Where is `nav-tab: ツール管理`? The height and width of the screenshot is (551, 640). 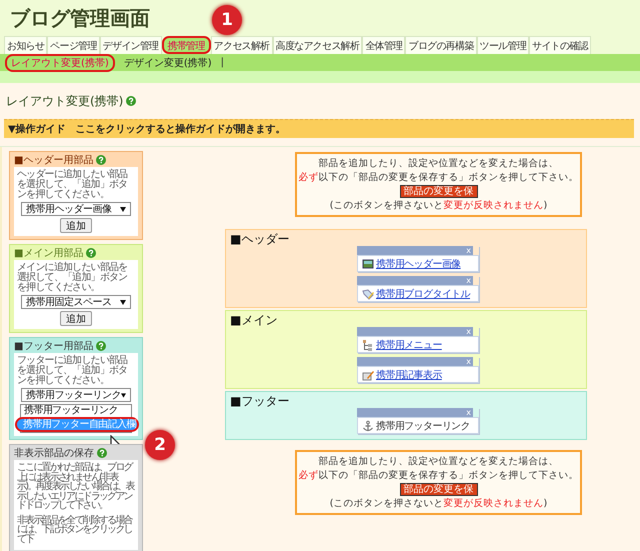
nav-tab: ツール管理 is located at coordinates (503, 45).